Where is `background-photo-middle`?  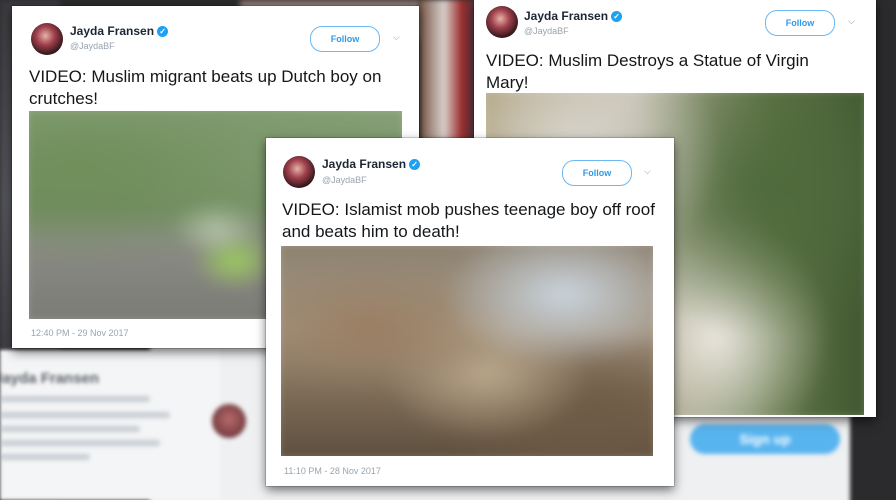
background-photo-middle is located at coordinates (450, 70).